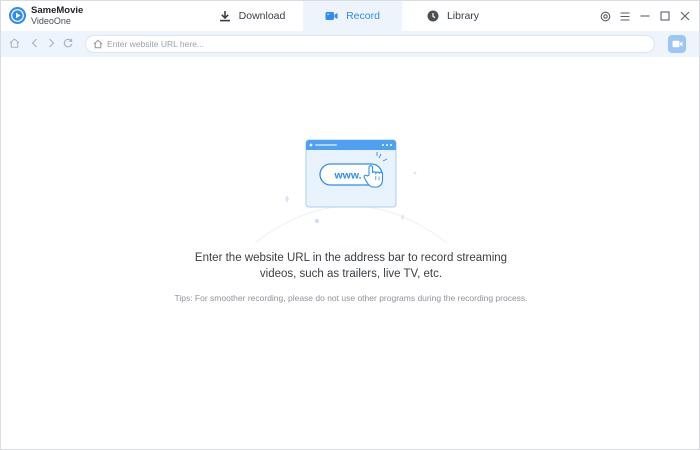  Describe the element at coordinates (224, 16) in the screenshot. I see `download-icon` at that location.